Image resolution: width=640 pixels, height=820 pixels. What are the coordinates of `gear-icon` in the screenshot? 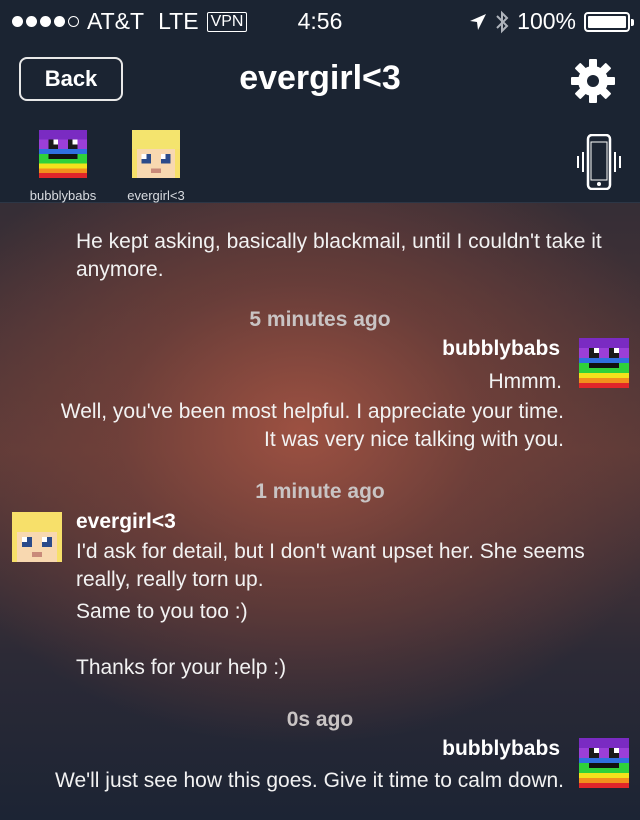 It's located at (593, 81).